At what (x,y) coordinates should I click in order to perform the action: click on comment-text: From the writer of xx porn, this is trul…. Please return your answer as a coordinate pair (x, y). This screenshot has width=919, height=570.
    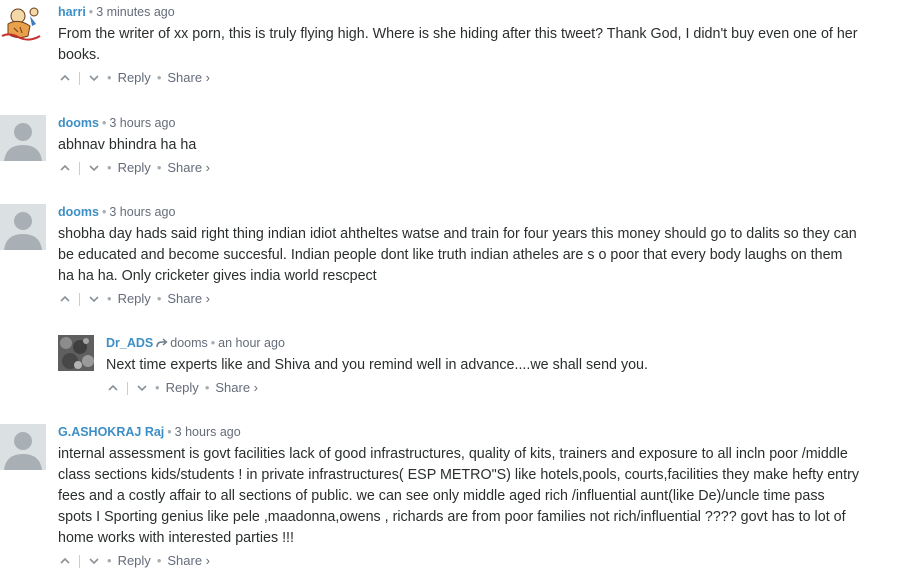
    Looking at the image, I should click on (458, 44).